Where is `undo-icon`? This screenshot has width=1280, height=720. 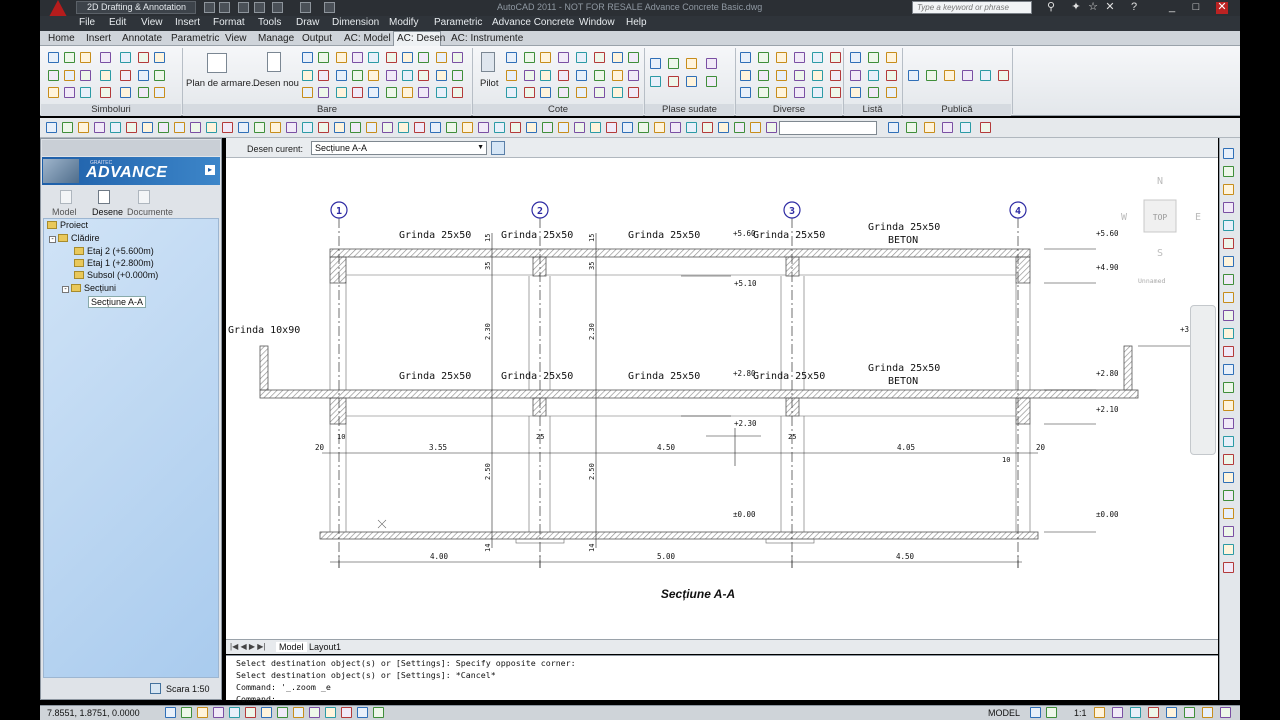 undo-icon is located at coordinates (277, 7).